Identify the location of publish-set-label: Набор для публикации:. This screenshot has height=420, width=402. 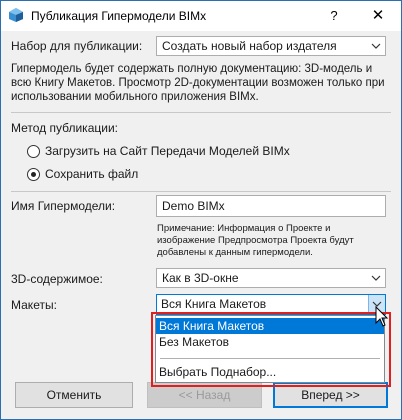
(77, 46).